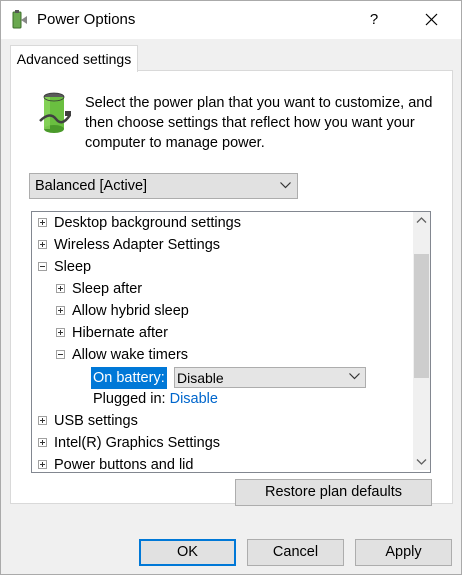 The image size is (462, 575). I want to click on plugged-in-setting: Plugged in: Disable, so click(155, 399).